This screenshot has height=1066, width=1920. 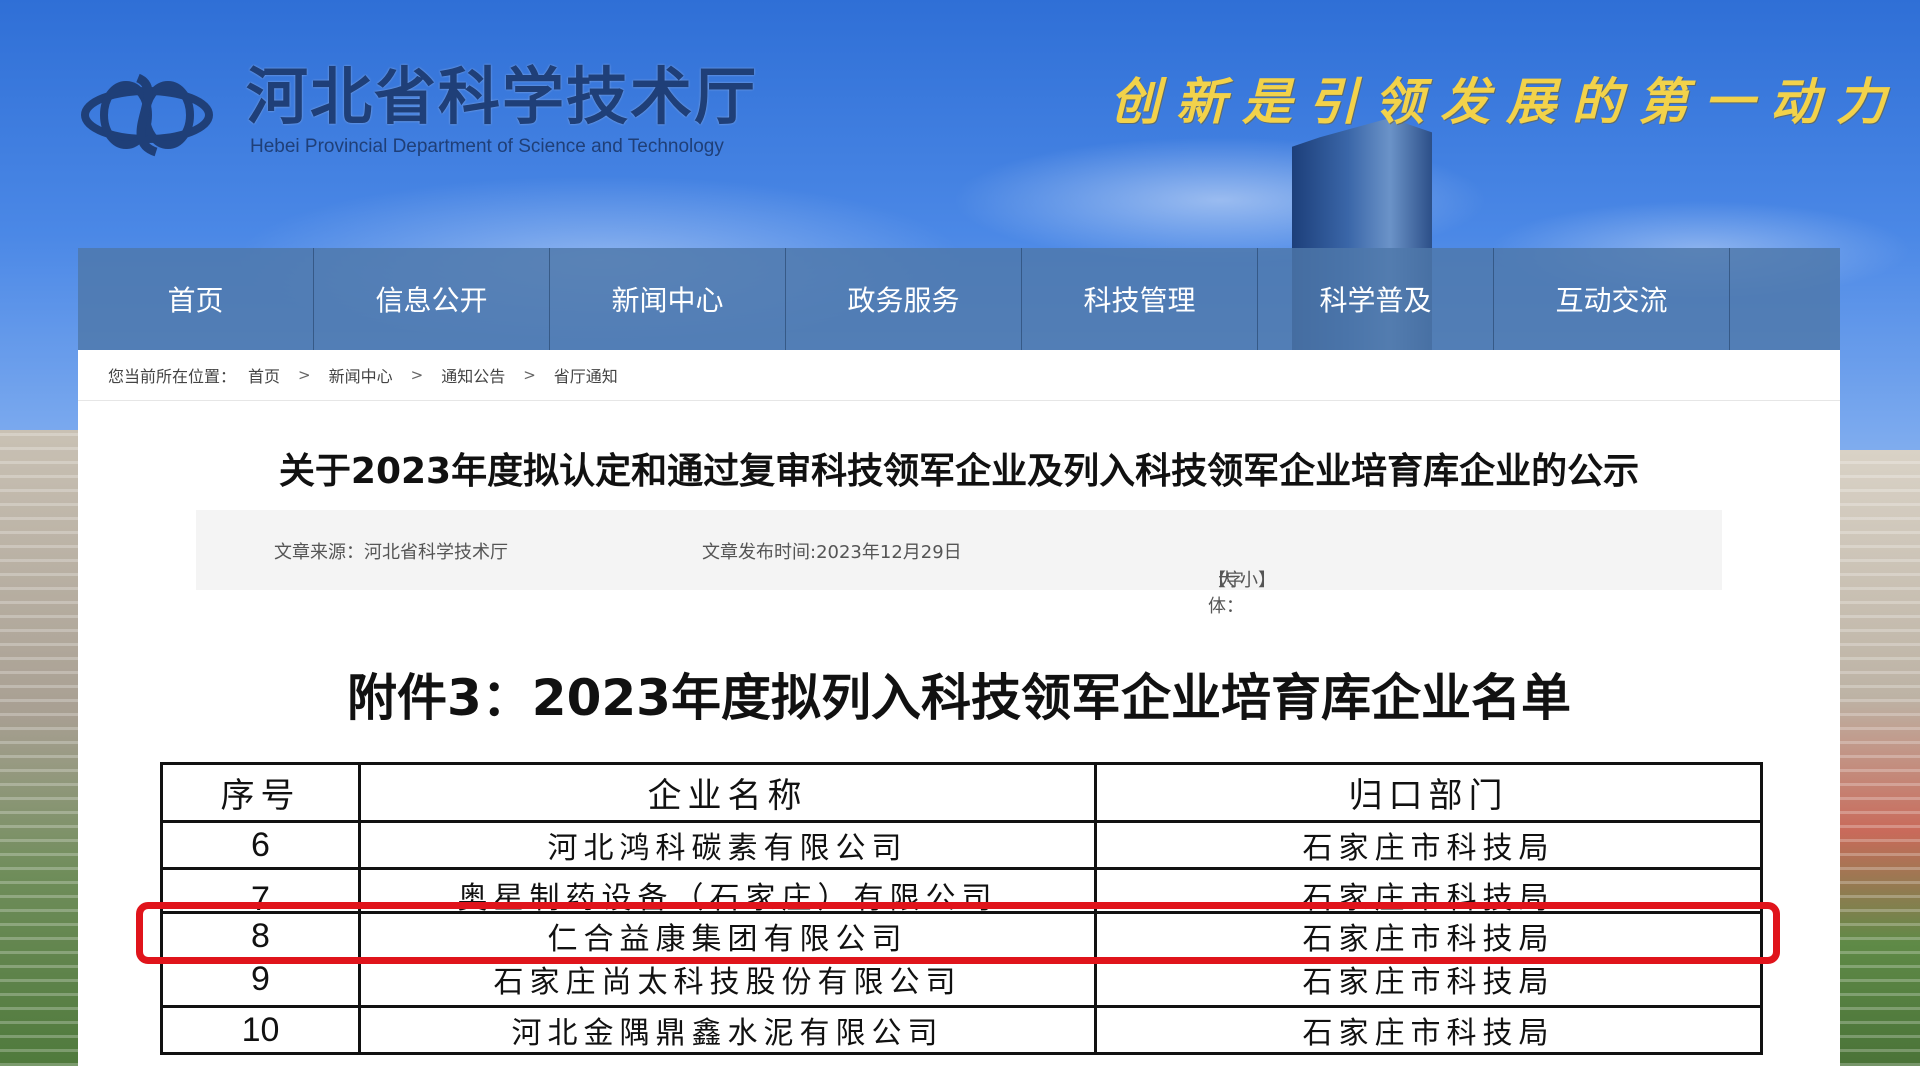 I want to click on article-title: 关于2023年度拟认定和通过复审科技领军企业及列入科技领军企业培育库企业的公示, so click(x=959, y=471).